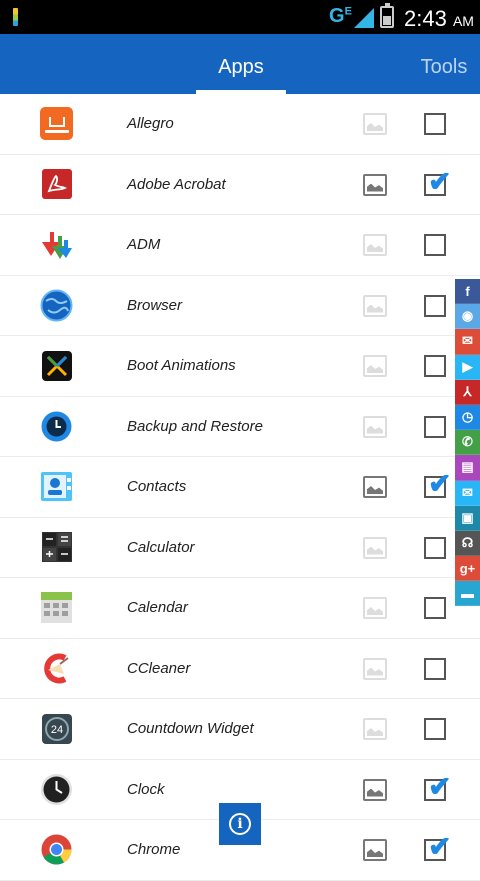 The height and width of the screenshot is (881, 480). Describe the element at coordinates (364, 18) in the screenshot. I see `signal-icon` at that location.